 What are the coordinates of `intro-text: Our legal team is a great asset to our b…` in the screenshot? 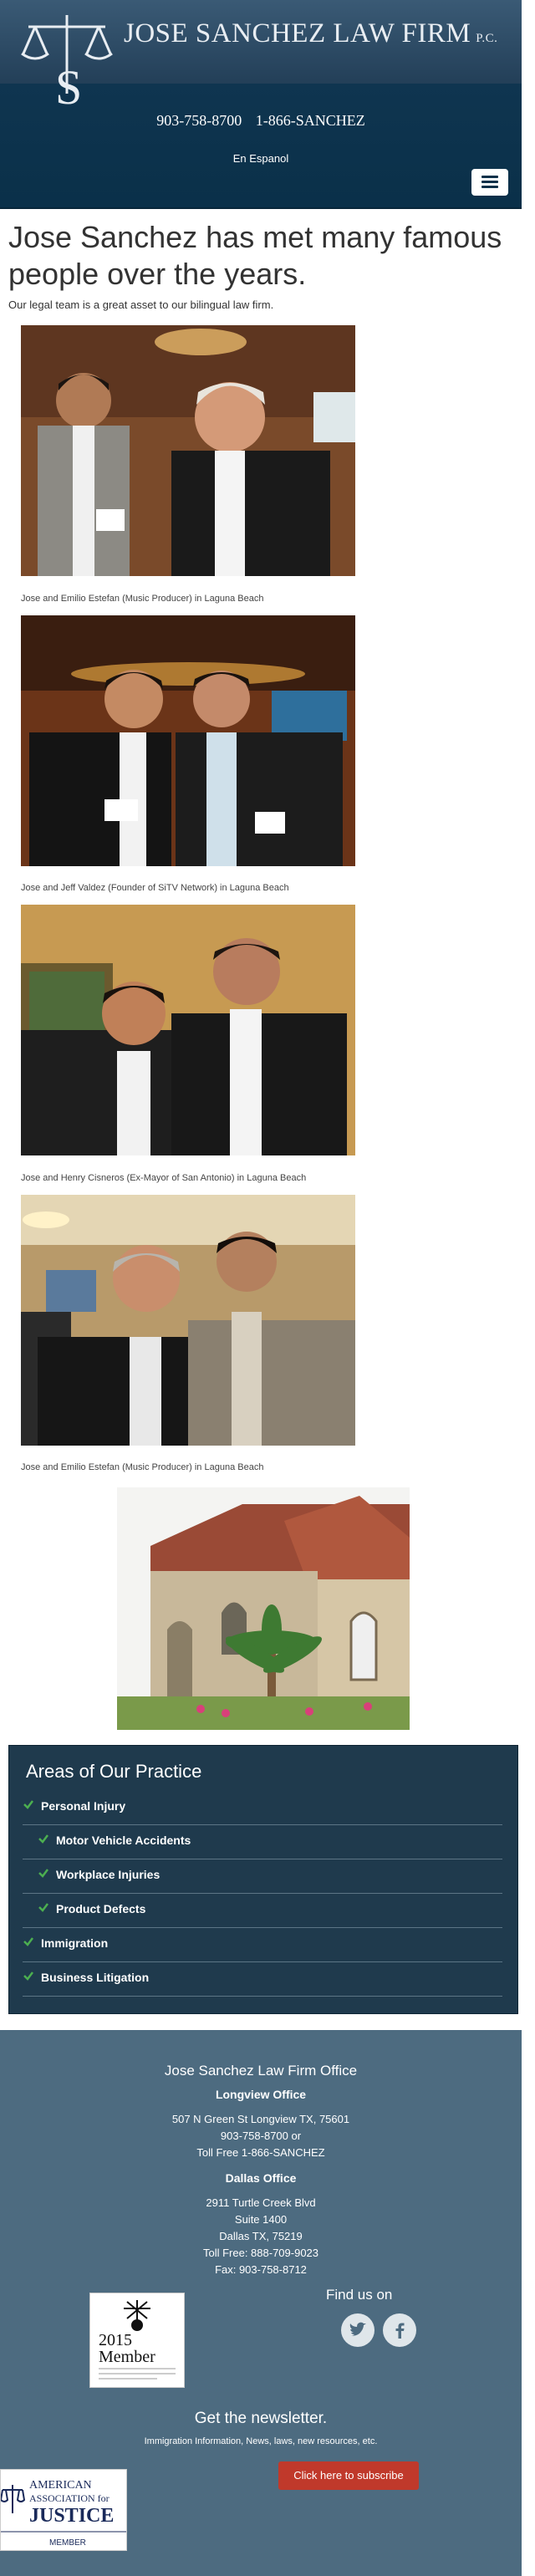 It's located at (141, 304).